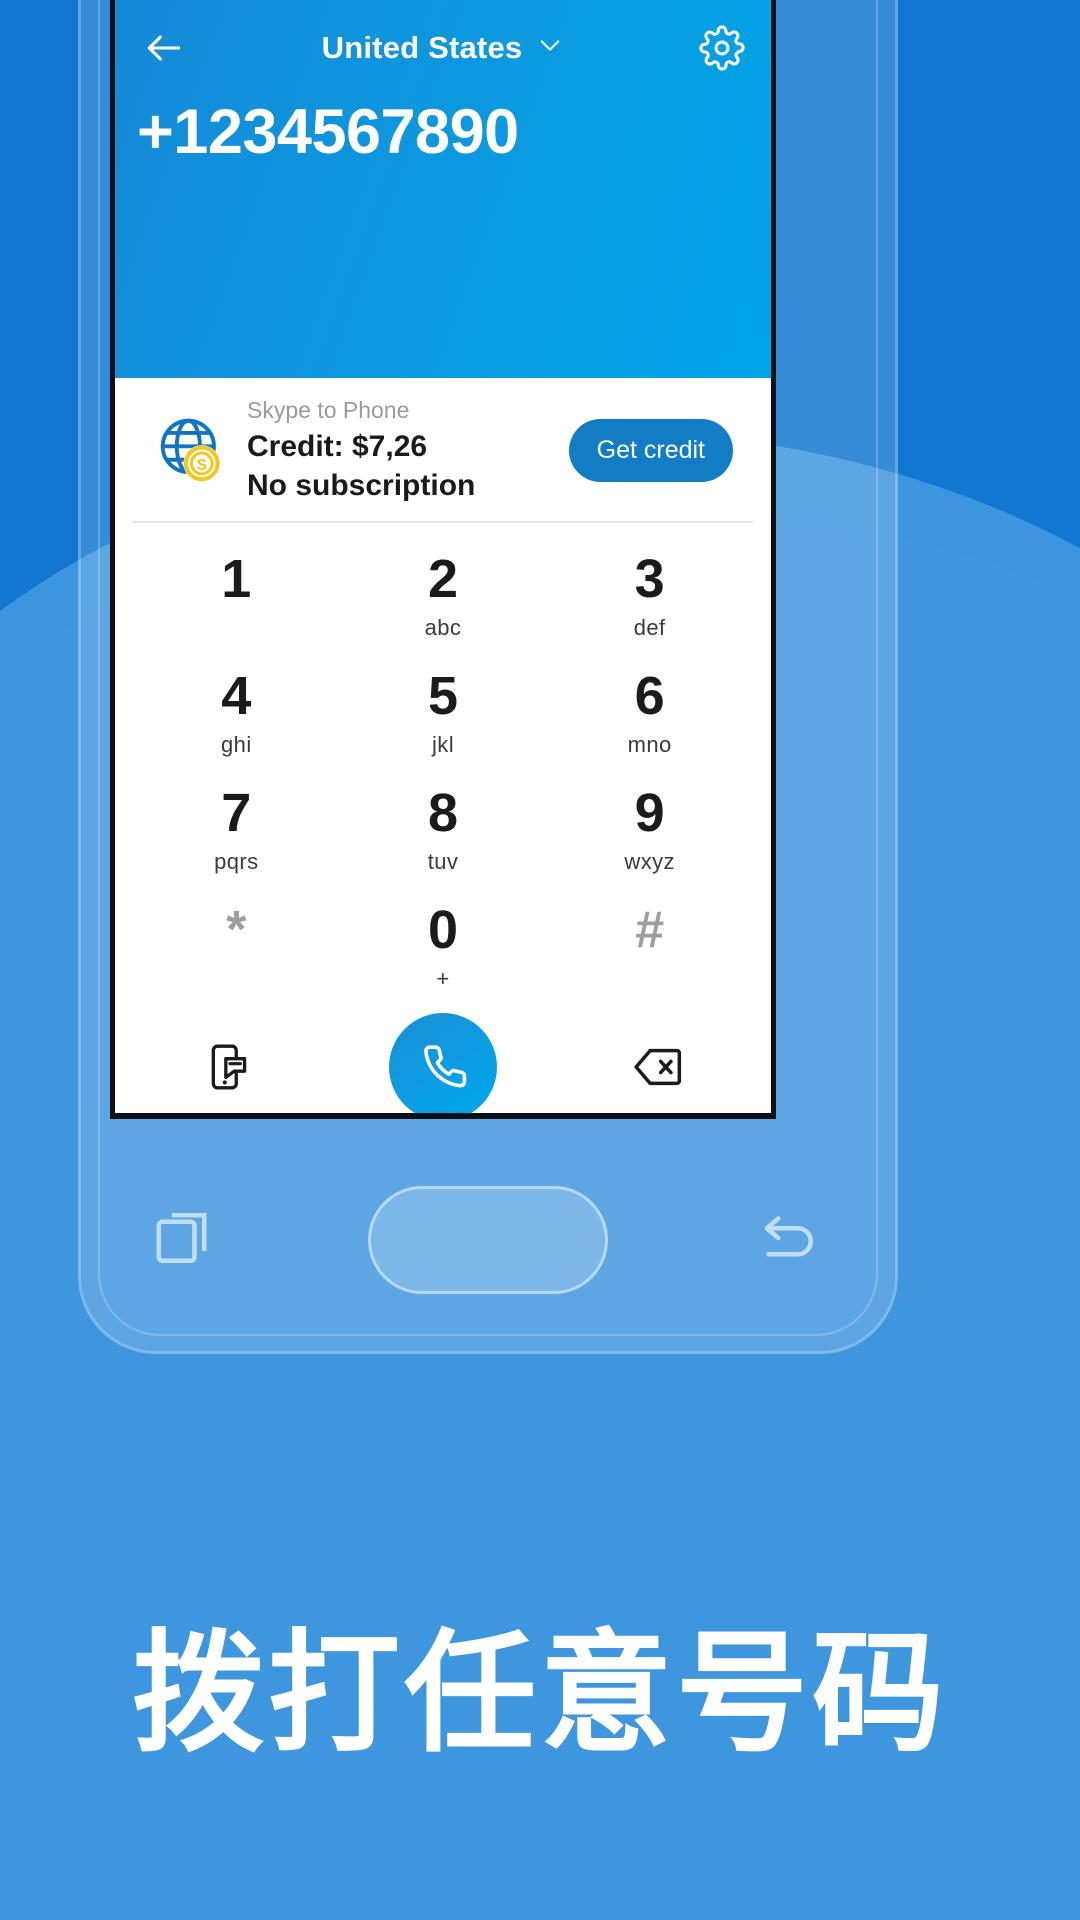 The width and height of the screenshot is (1080, 1920). Describe the element at coordinates (649, 695) in the screenshot. I see `dialpad-key-digit: 6` at that location.